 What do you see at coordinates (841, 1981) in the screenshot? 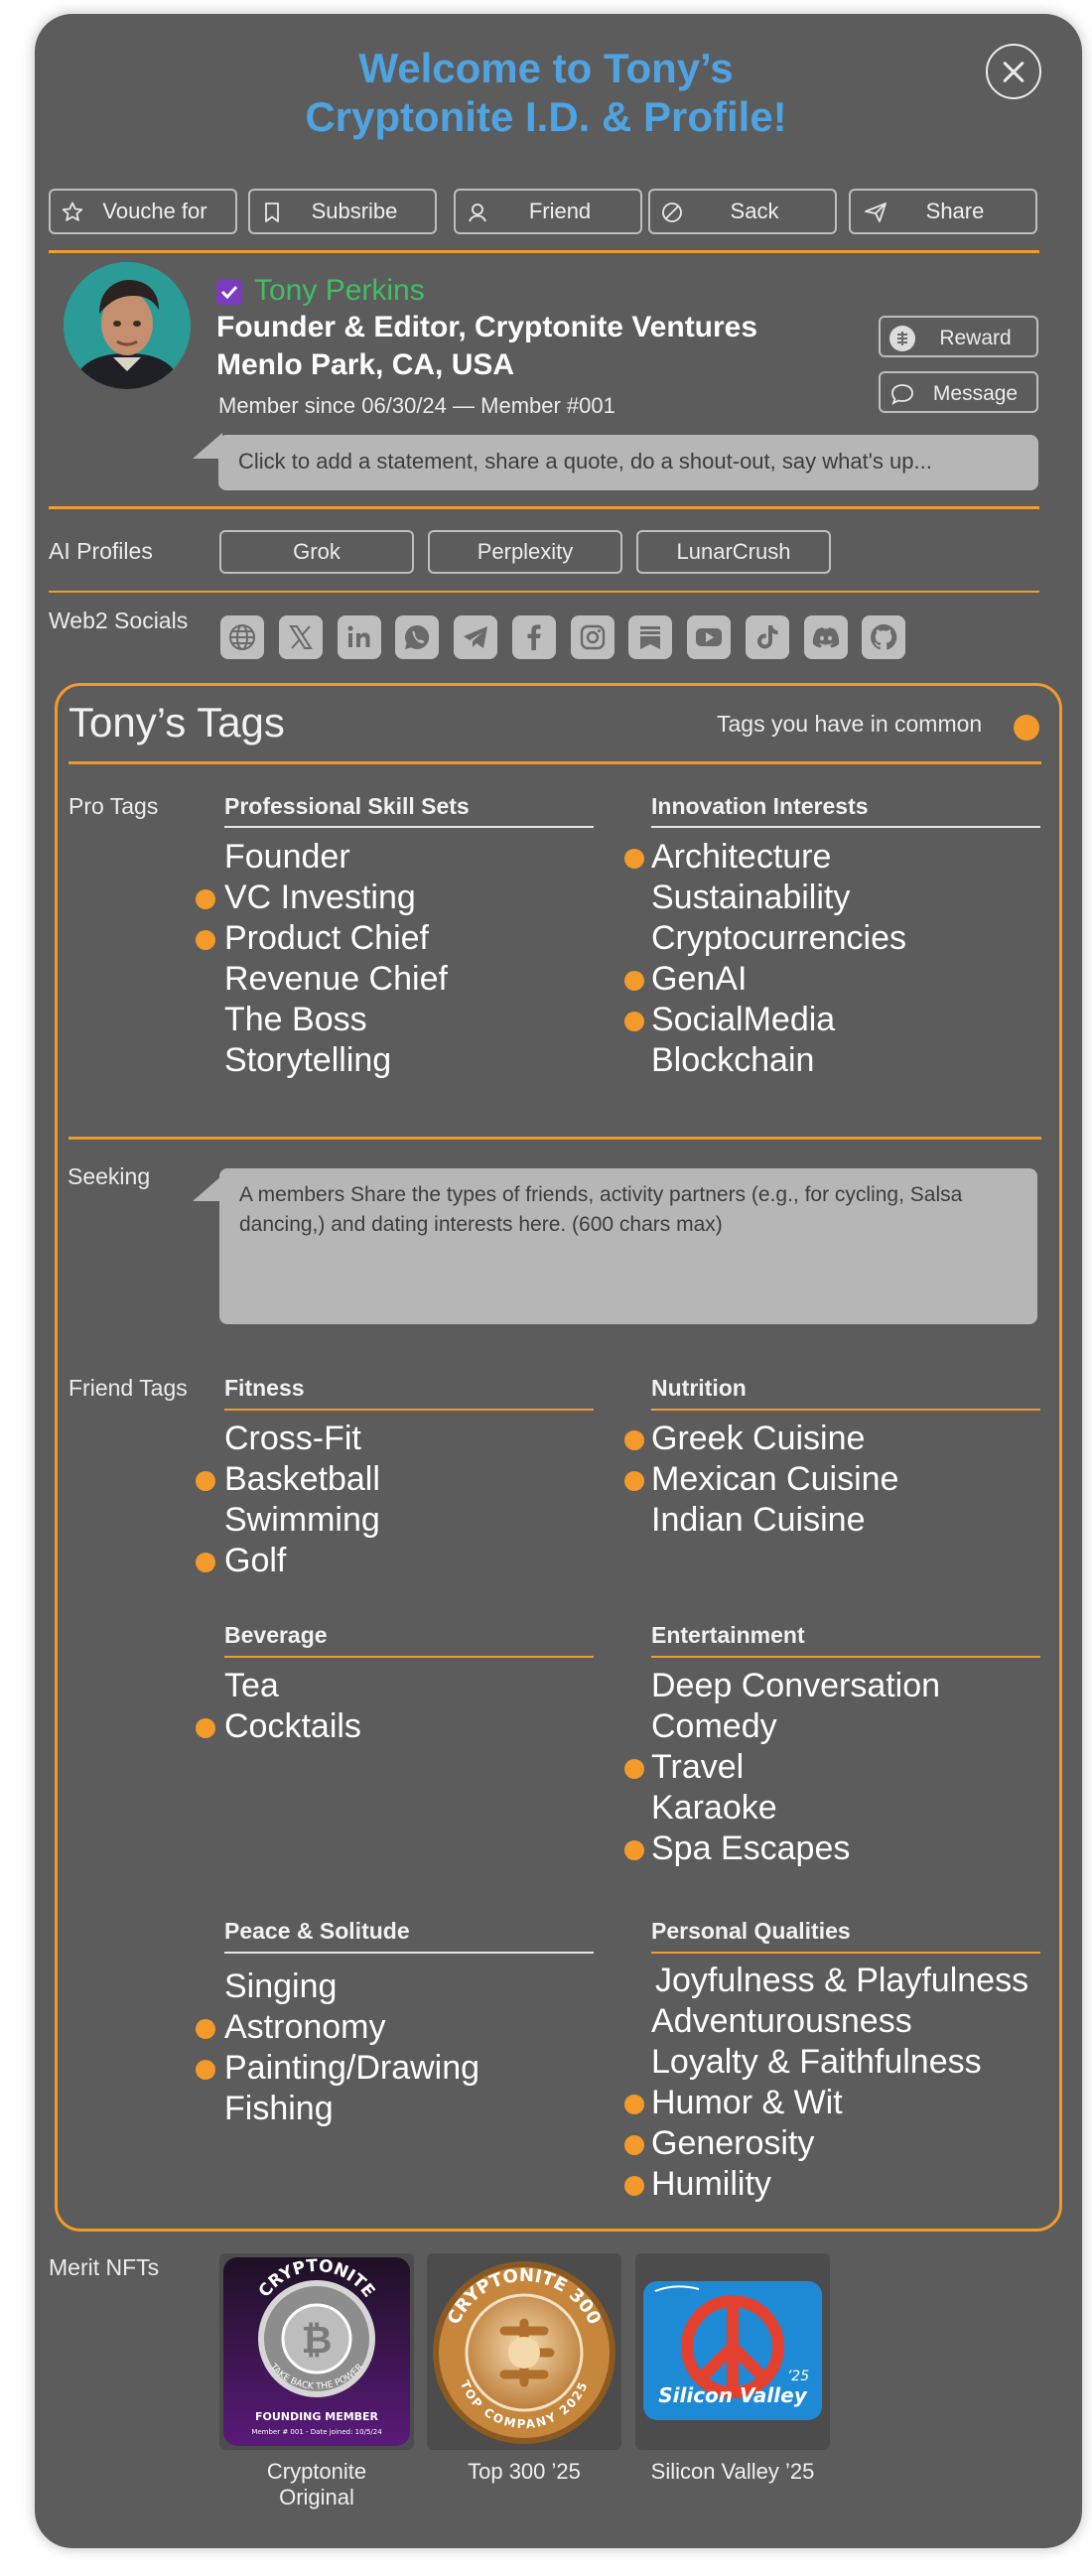
I see `tag-joyfulness: Joyfulness & Playfulness` at bounding box center [841, 1981].